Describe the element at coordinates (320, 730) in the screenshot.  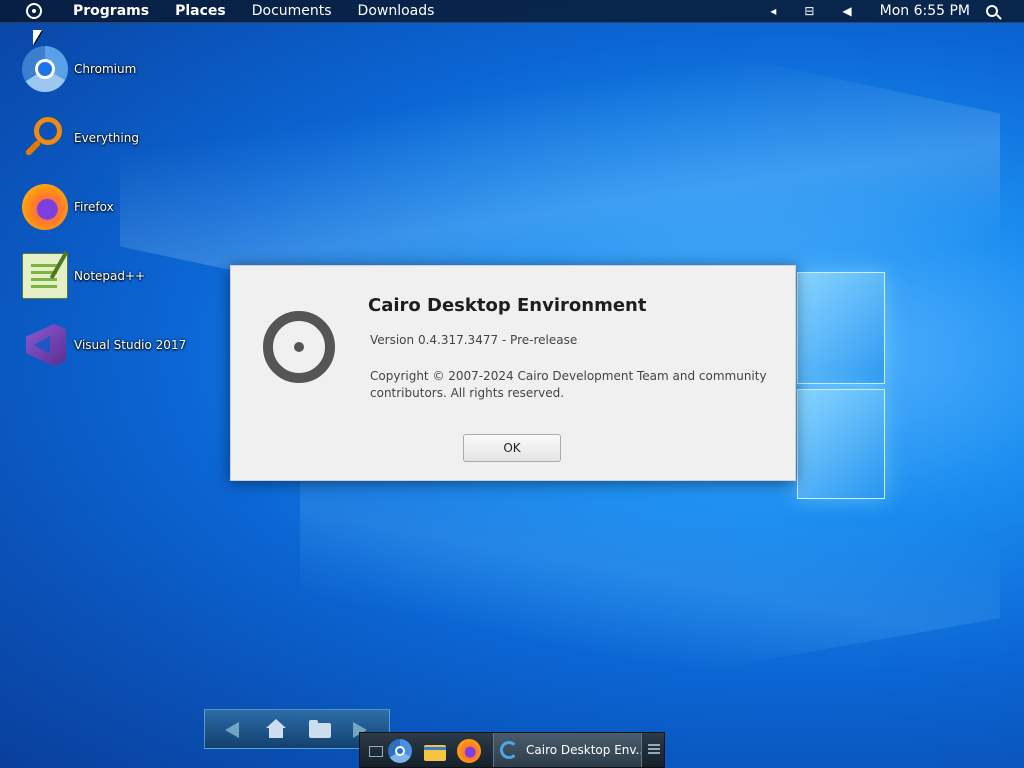
I see `folder-icon` at that location.